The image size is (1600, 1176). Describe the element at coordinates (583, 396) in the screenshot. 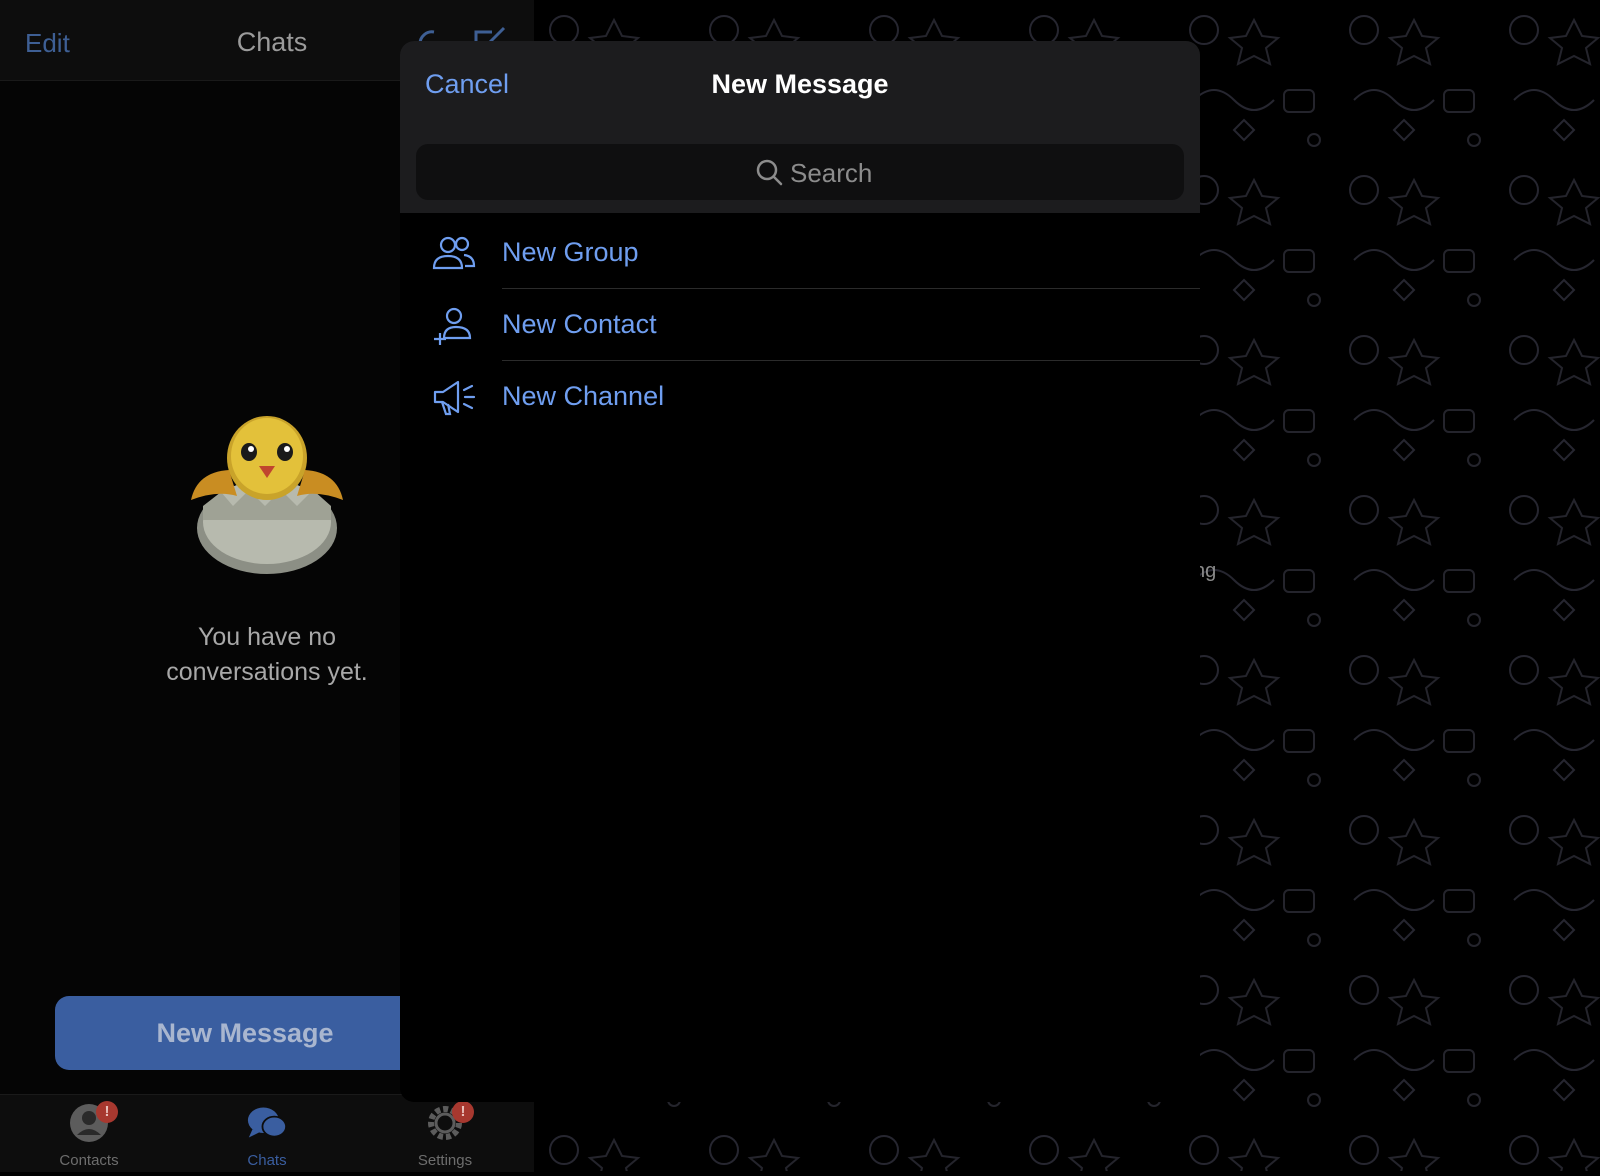

I see `menu-item-label: New Channel` at that location.